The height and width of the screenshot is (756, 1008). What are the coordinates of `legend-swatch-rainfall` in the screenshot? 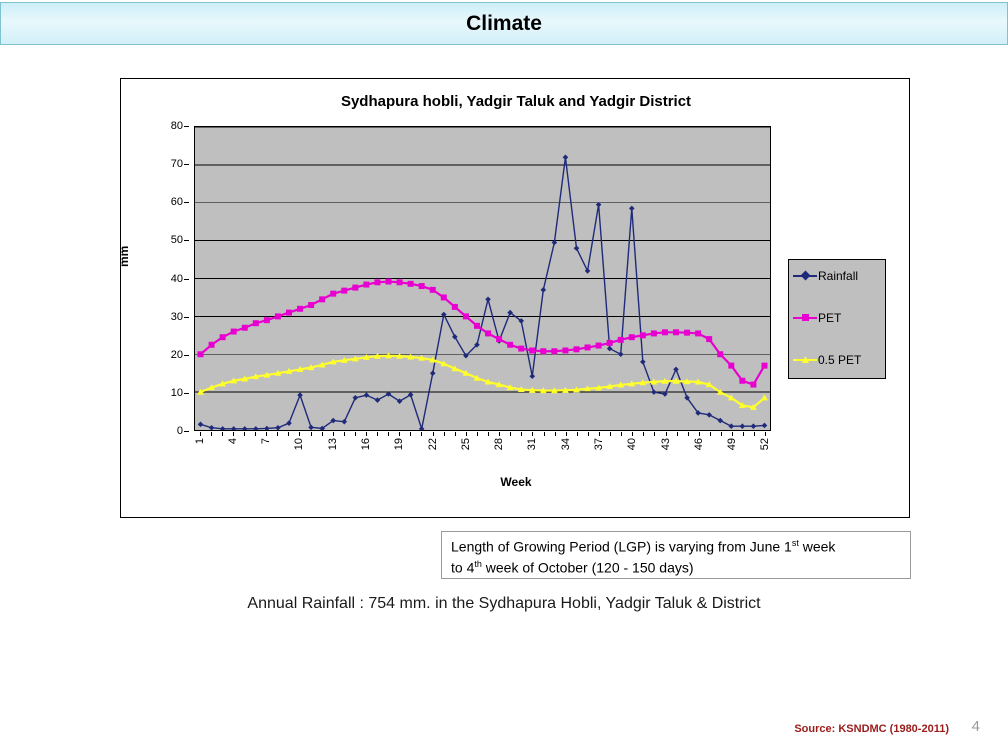 It's located at (805, 276).